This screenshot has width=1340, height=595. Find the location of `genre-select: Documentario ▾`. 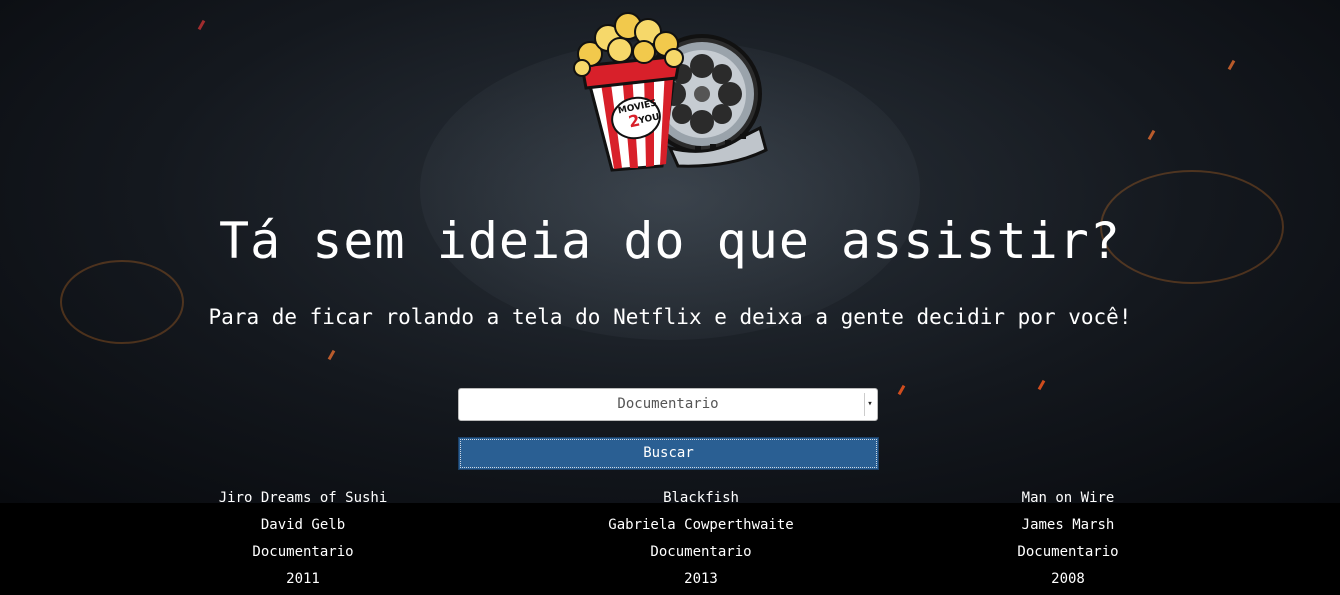

genre-select: Documentario ▾ is located at coordinates (668, 404).